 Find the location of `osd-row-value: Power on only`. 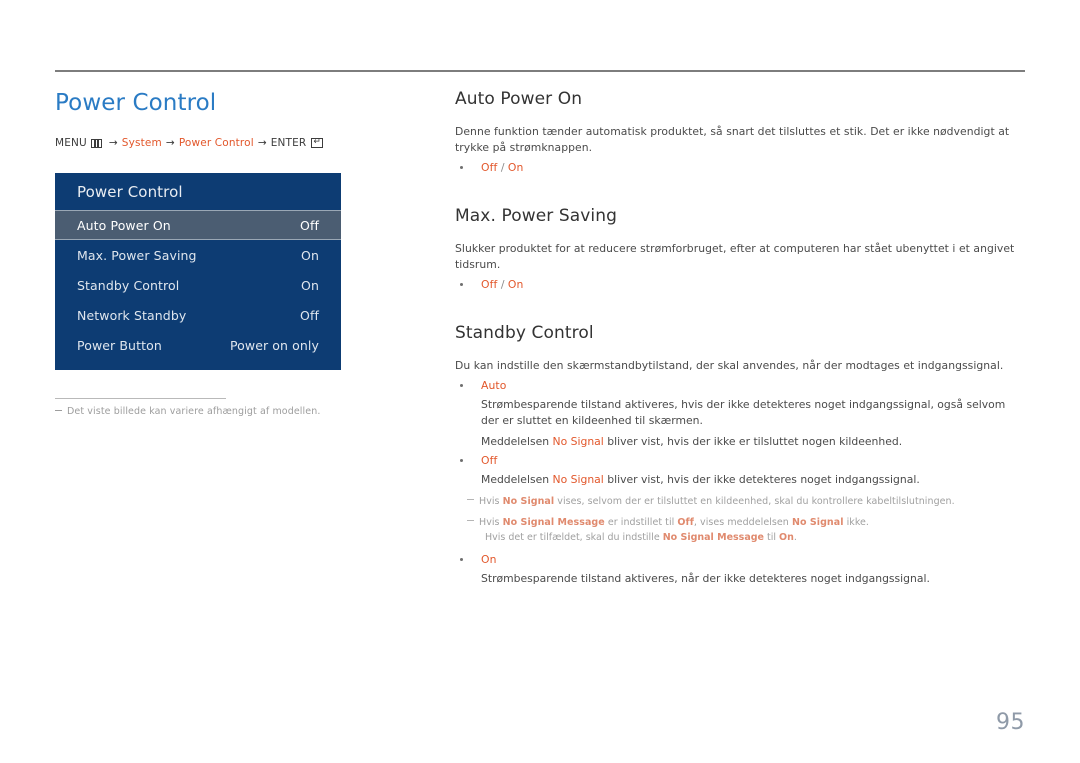

osd-row-value: Power on only is located at coordinates (274, 345).